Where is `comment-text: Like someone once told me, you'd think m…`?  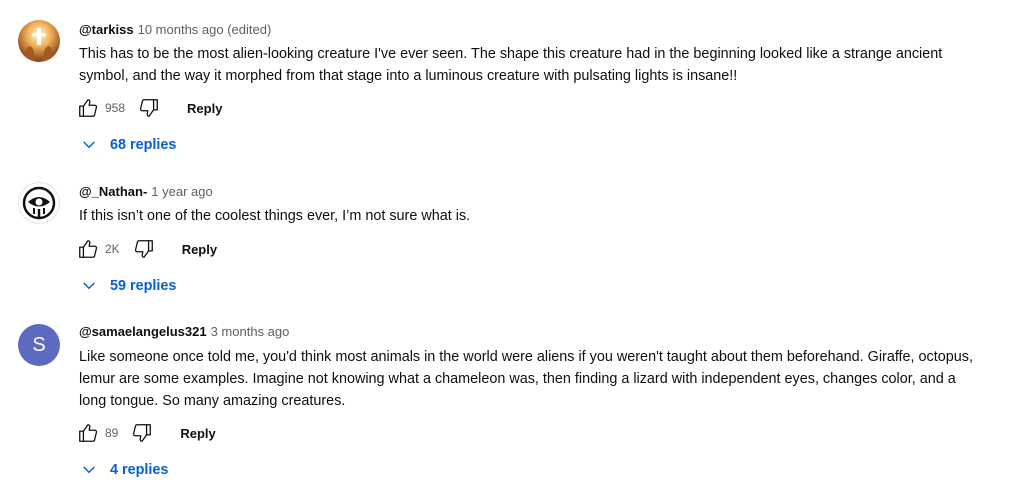
comment-text: Like someone once told me, you'd think m… is located at coordinates (526, 379).